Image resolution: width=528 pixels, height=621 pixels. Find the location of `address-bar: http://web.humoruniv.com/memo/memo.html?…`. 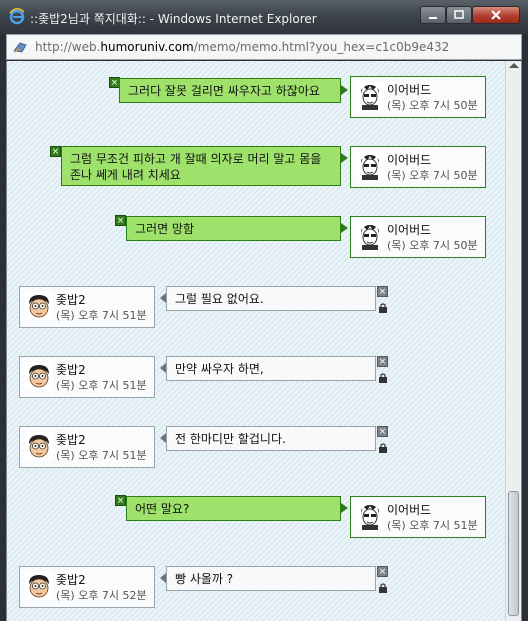

address-bar: http://web.humoruniv.com/memo/memo.html?… is located at coordinates (264, 47).